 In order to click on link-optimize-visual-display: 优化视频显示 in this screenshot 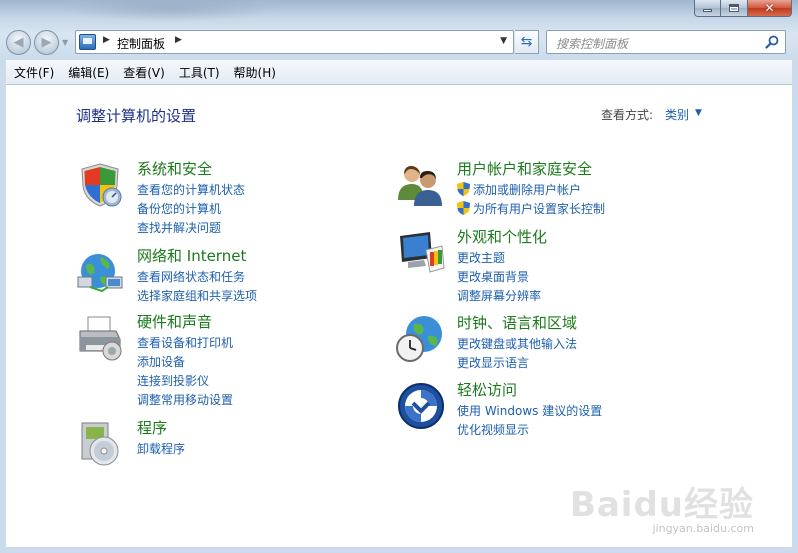, I will do `click(529, 430)`.